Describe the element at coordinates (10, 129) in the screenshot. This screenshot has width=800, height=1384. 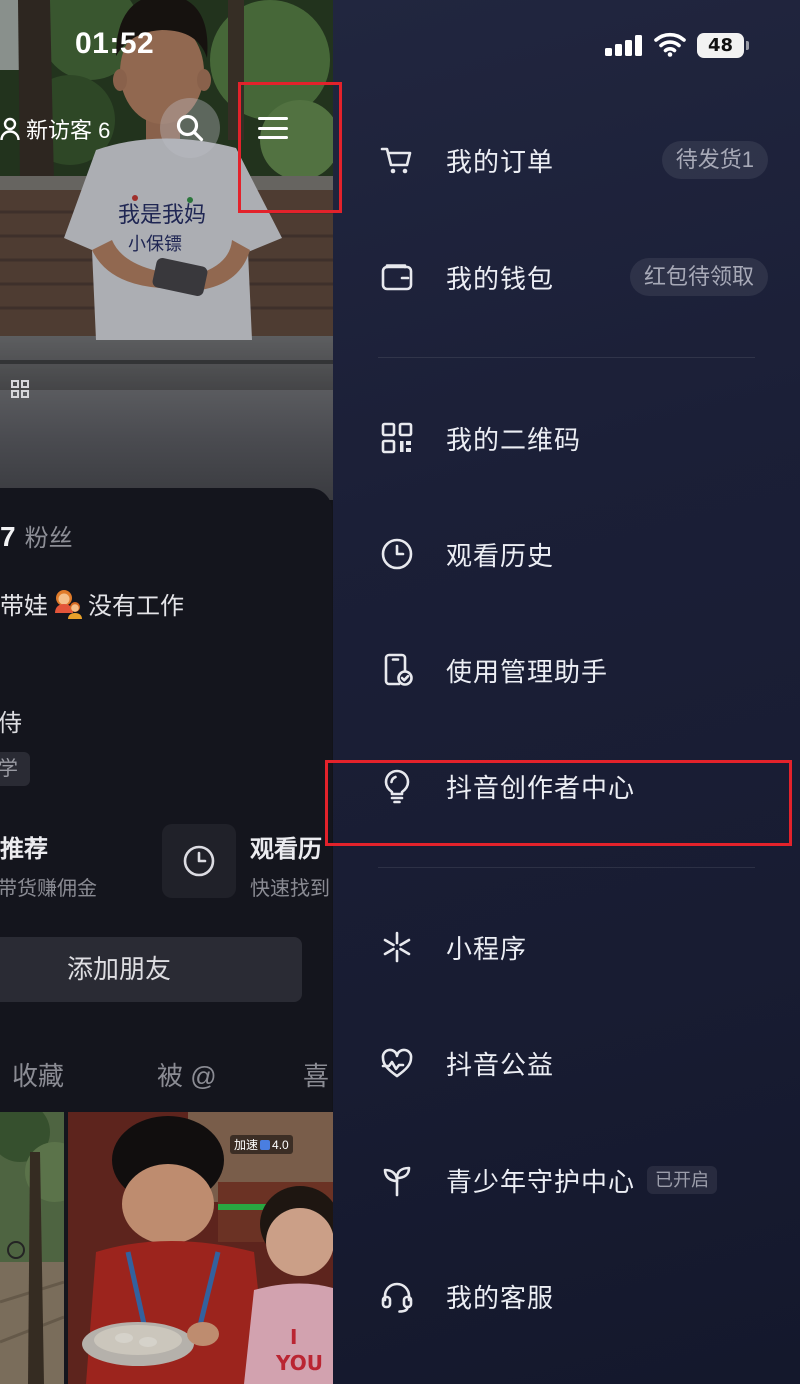
I see `person-icon` at that location.